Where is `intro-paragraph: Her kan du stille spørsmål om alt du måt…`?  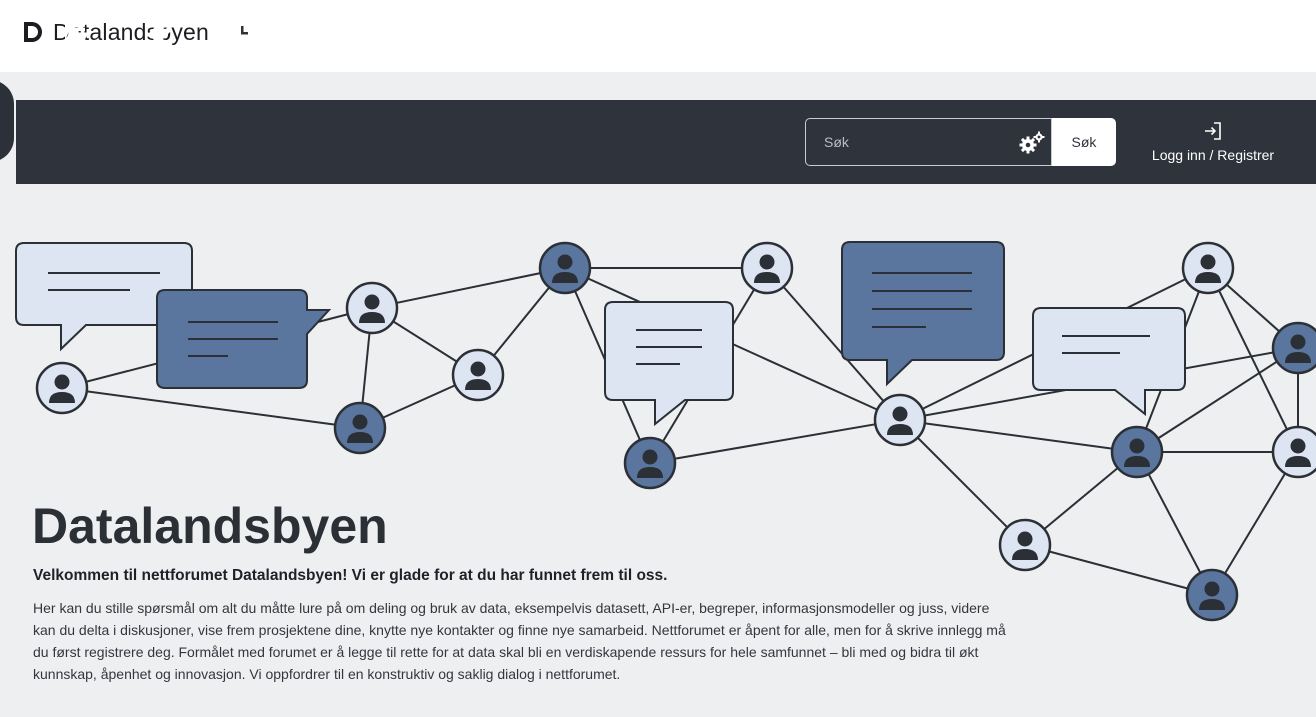 intro-paragraph: Her kan du stille spørsmål om alt du måt… is located at coordinates (519, 641).